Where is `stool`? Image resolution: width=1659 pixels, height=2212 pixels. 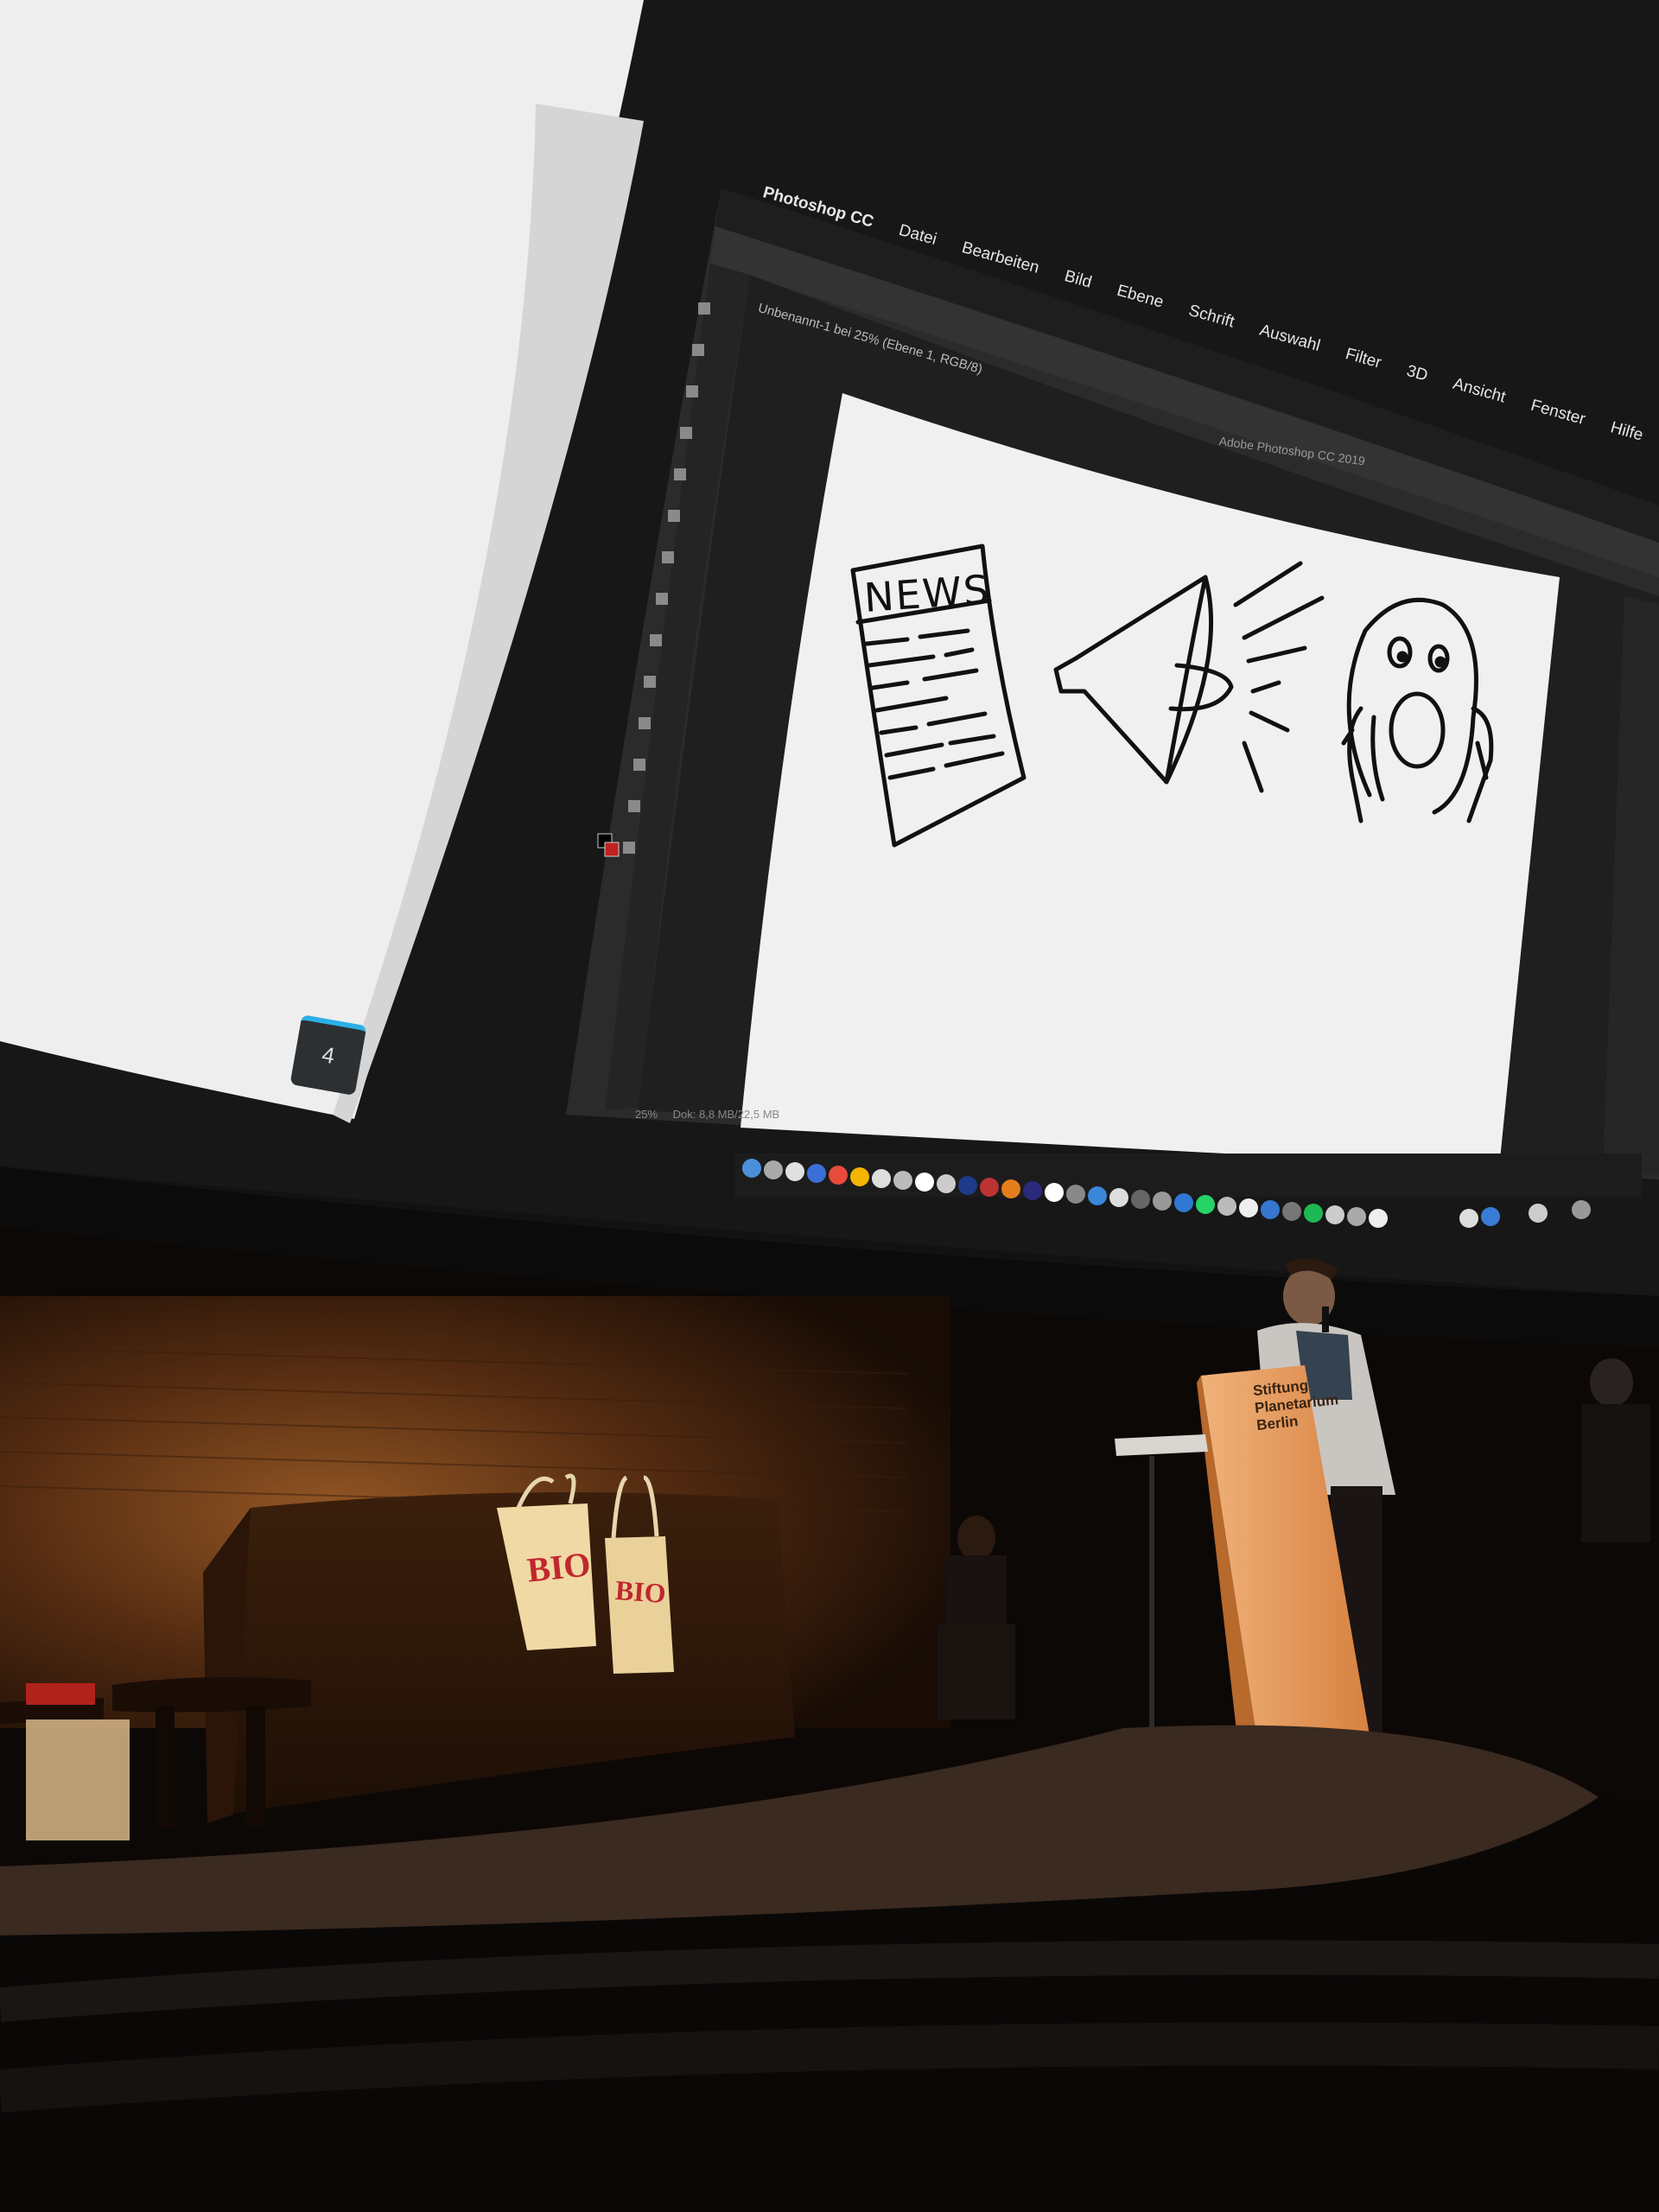
stool is located at coordinates (211, 1695).